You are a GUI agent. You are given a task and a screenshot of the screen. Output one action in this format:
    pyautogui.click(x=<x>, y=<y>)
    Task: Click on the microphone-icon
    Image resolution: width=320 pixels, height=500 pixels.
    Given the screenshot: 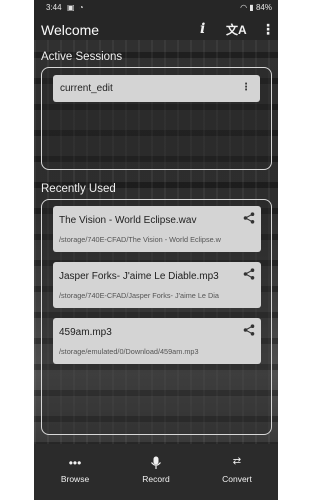 What is the action you would take?
    pyautogui.click(x=156, y=462)
    